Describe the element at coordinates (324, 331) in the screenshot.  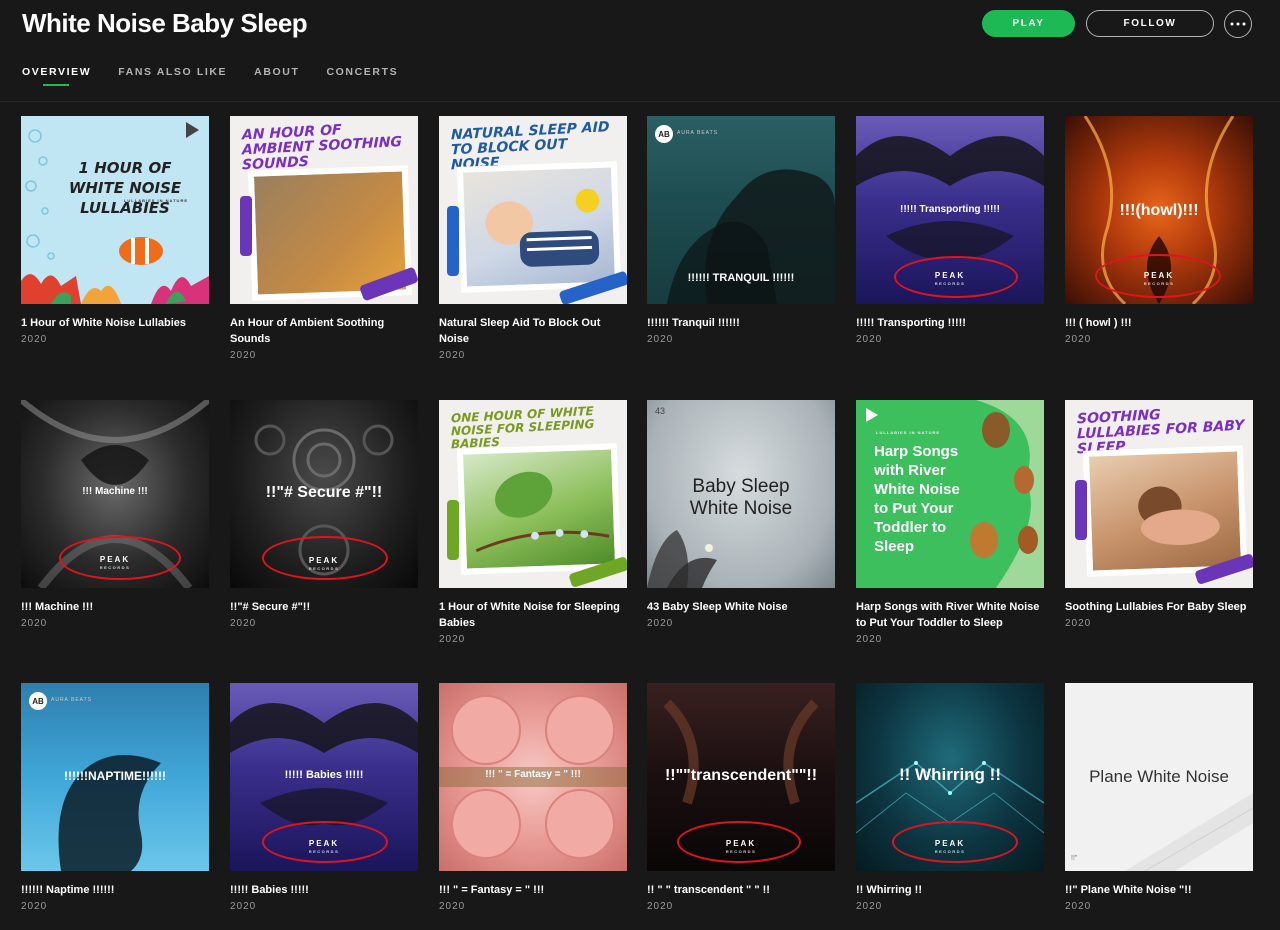
I see `album-title: An Hour of Ambient Soothing Sounds` at that location.